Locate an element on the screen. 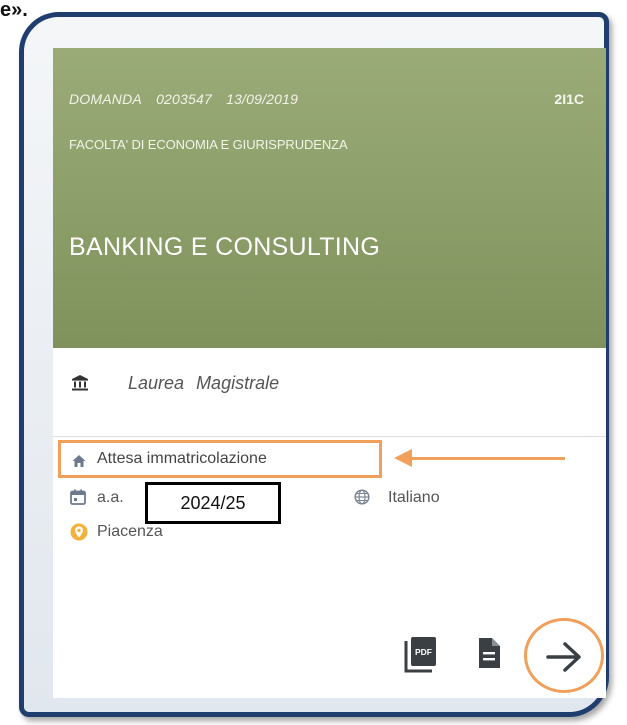 The width and height of the screenshot is (627, 725). heading-fragment: e». is located at coordinates (14, 10).